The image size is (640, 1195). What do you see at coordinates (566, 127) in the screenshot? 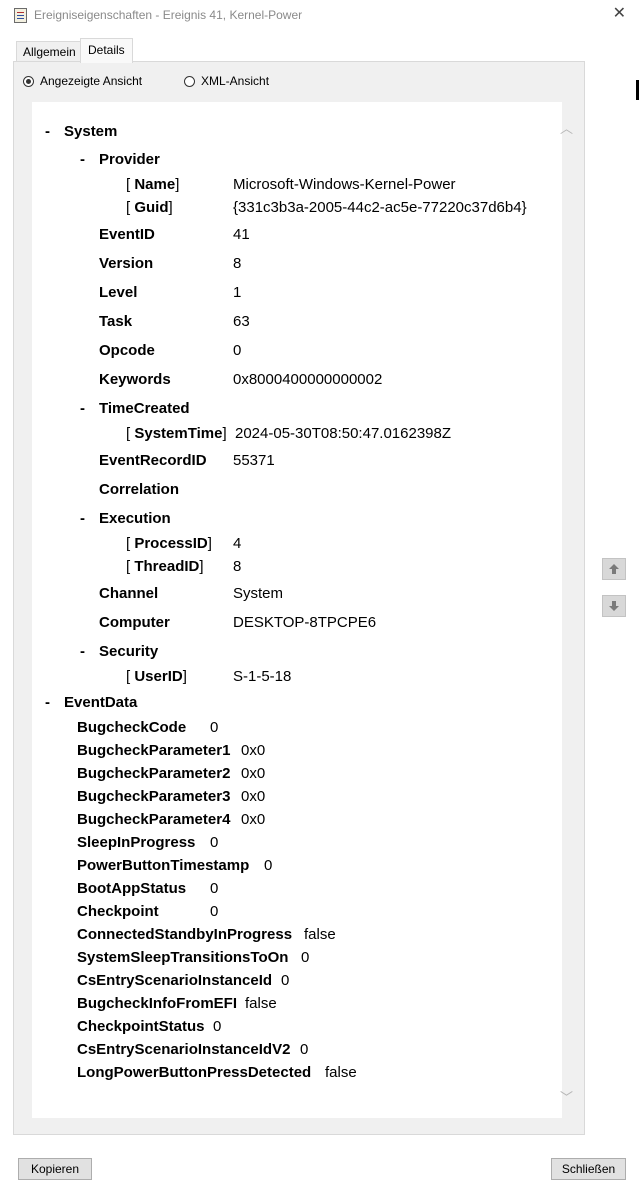
I see `scroll-up-icon: ︿` at bounding box center [566, 127].